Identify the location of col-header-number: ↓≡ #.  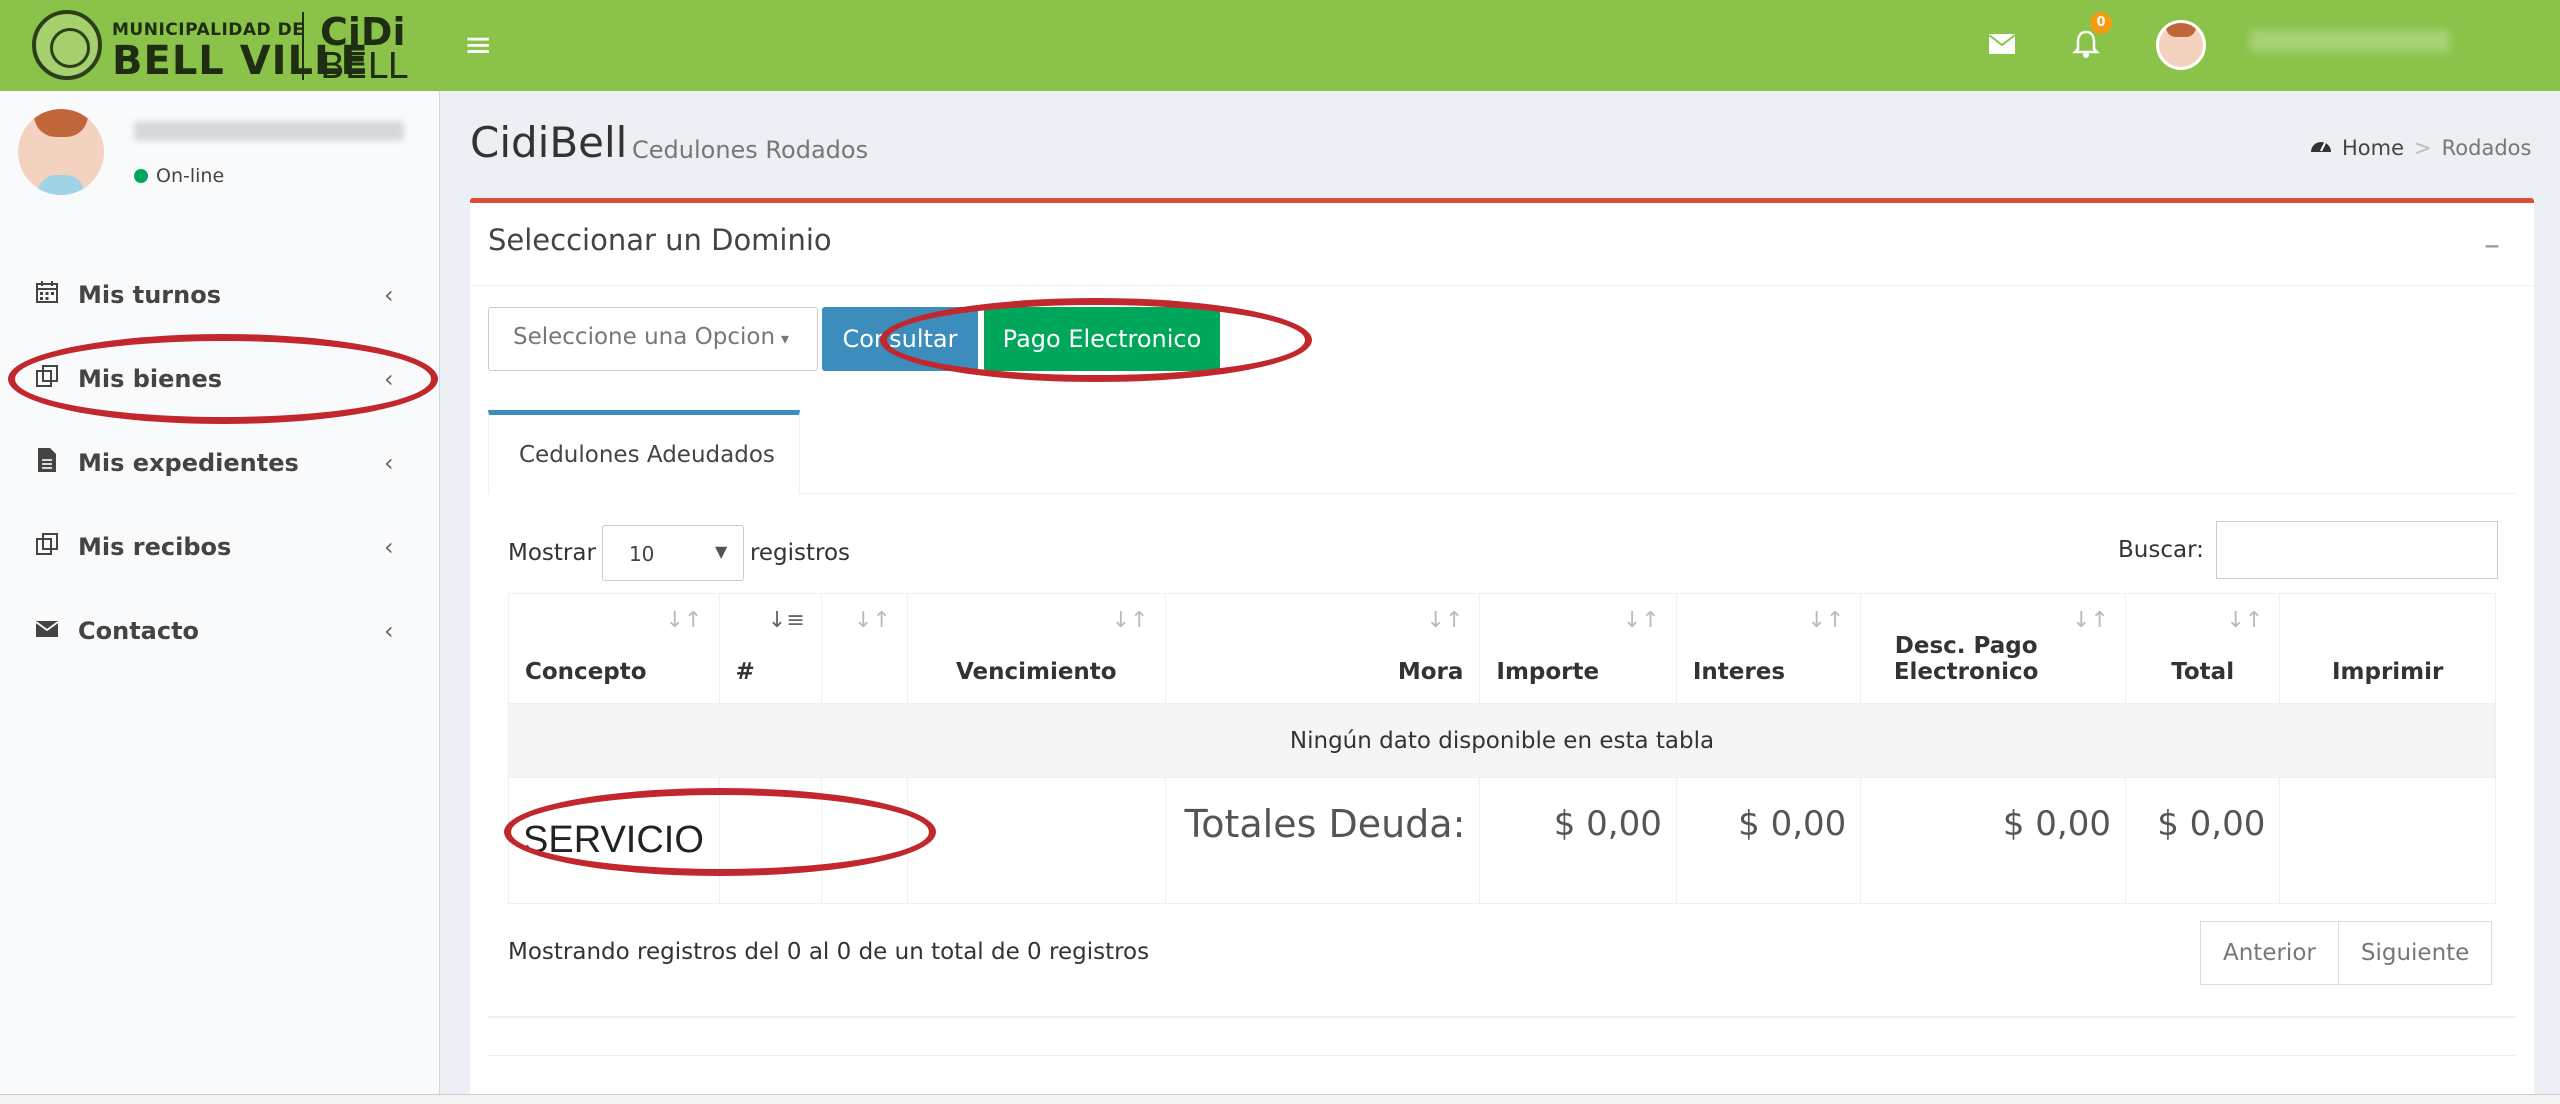
(770, 648).